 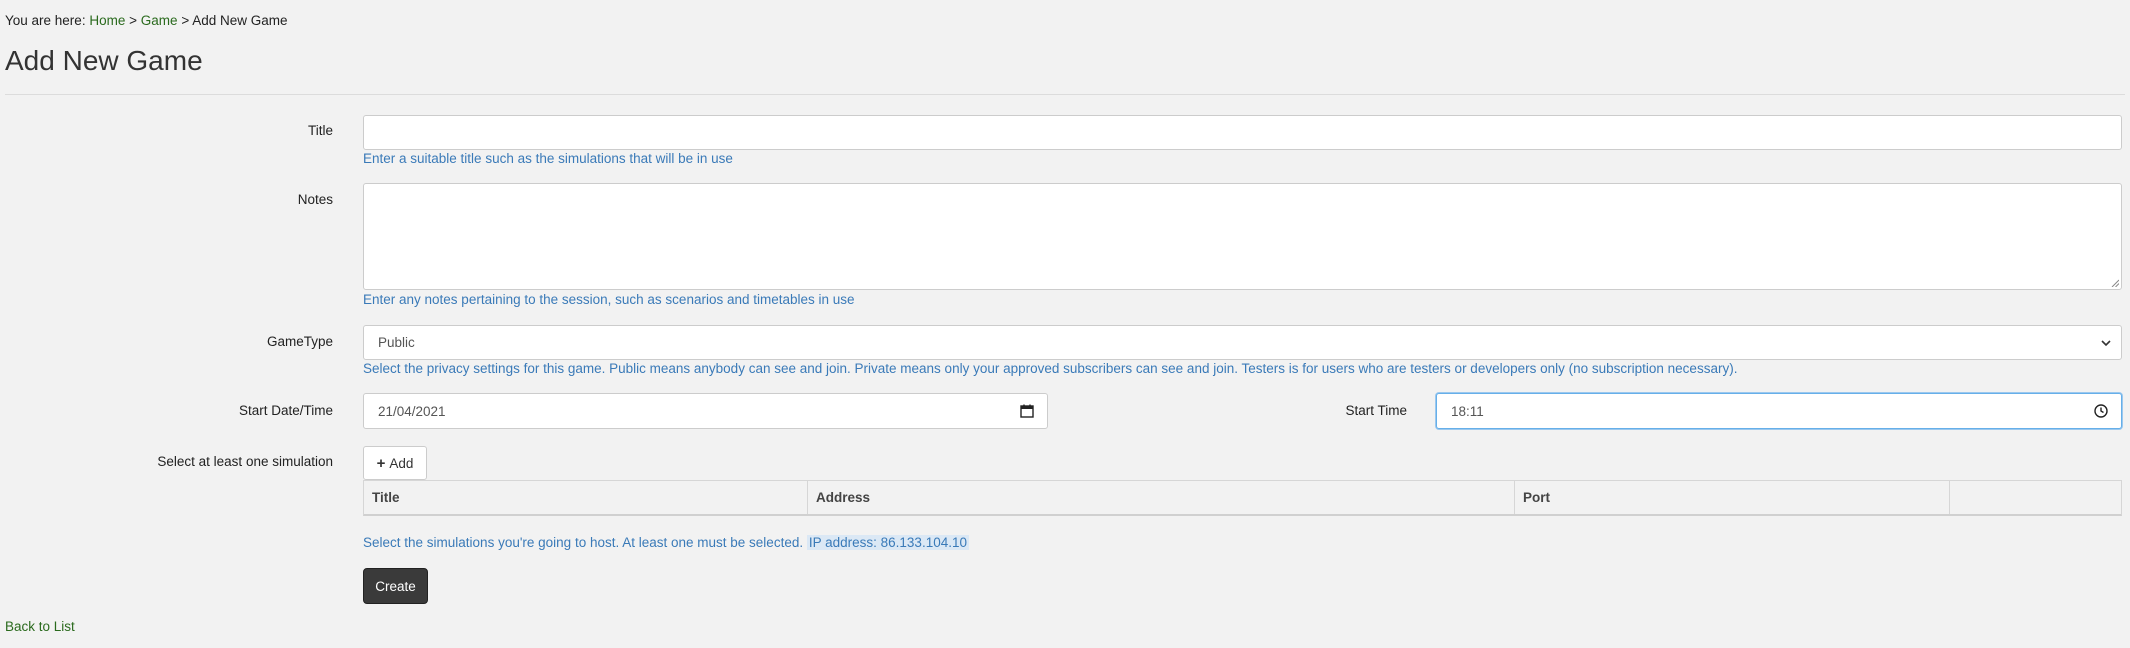 I want to click on gametype-selected-value: Public, so click(x=396, y=342).